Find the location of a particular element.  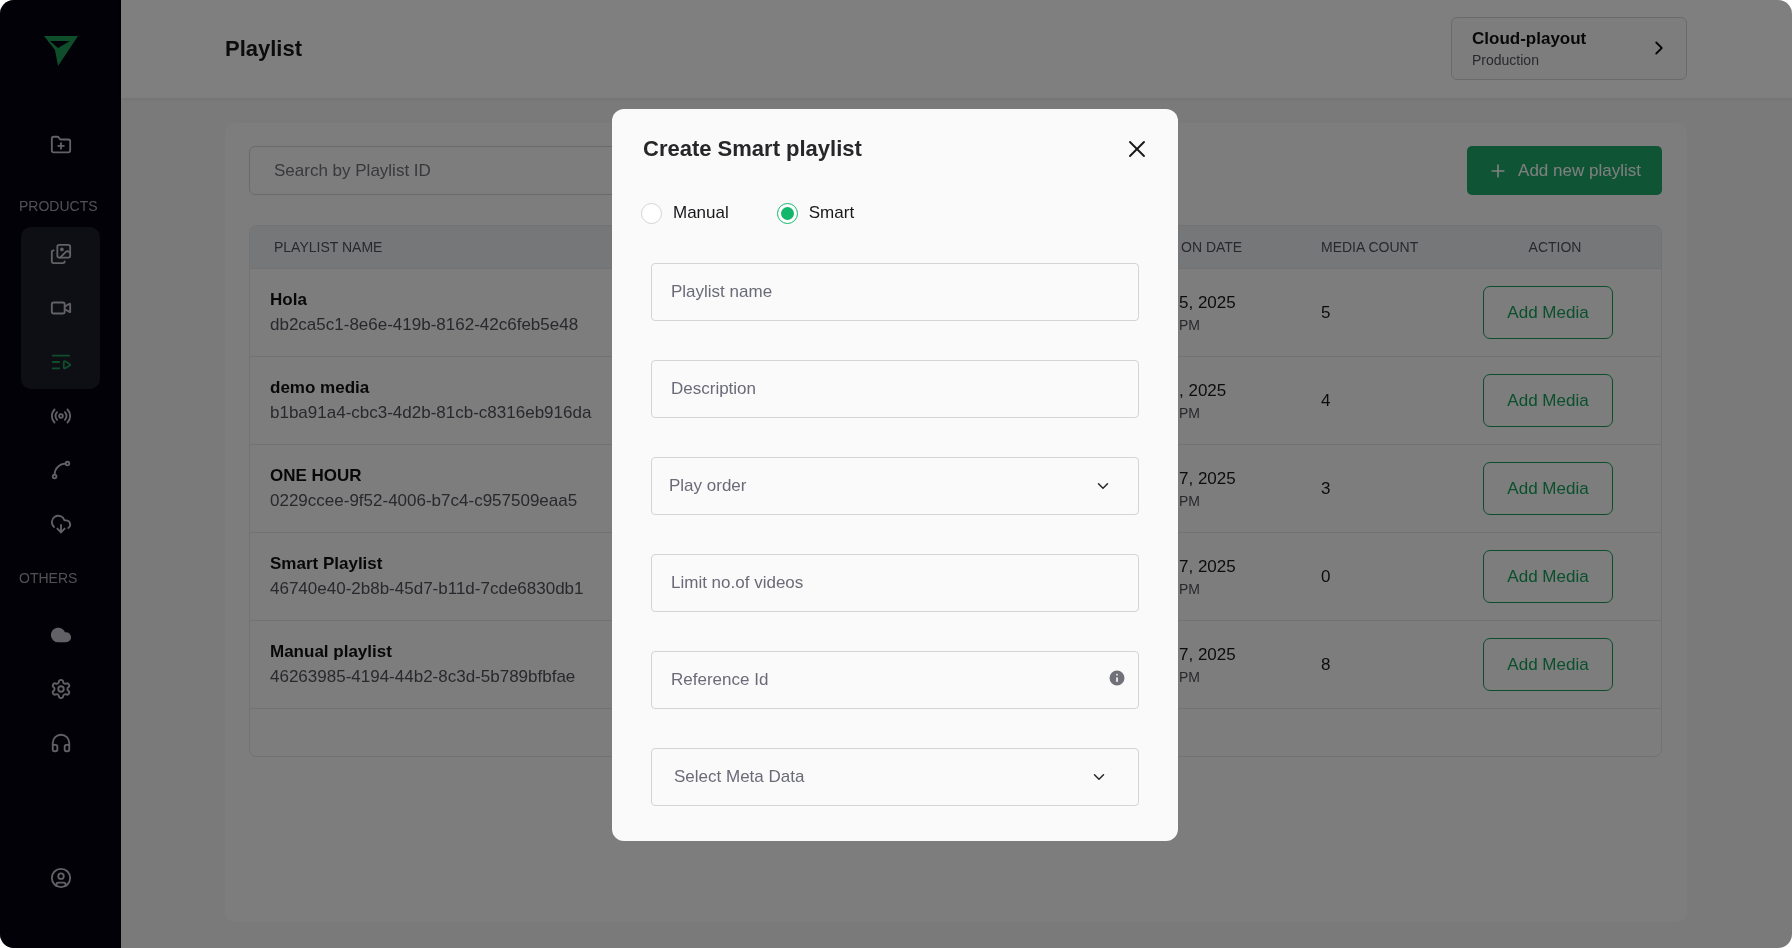

playlist-id: b1ba91a4-cbc3-4d2b-81cb-c8316eb916da is located at coordinates (431, 413).